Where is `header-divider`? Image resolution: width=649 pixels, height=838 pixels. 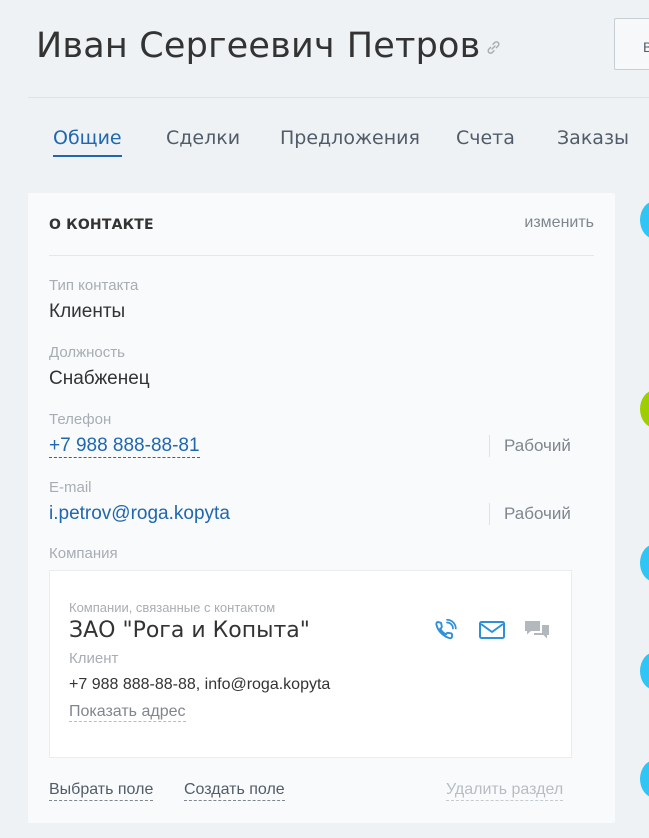
header-divider is located at coordinates (338, 97).